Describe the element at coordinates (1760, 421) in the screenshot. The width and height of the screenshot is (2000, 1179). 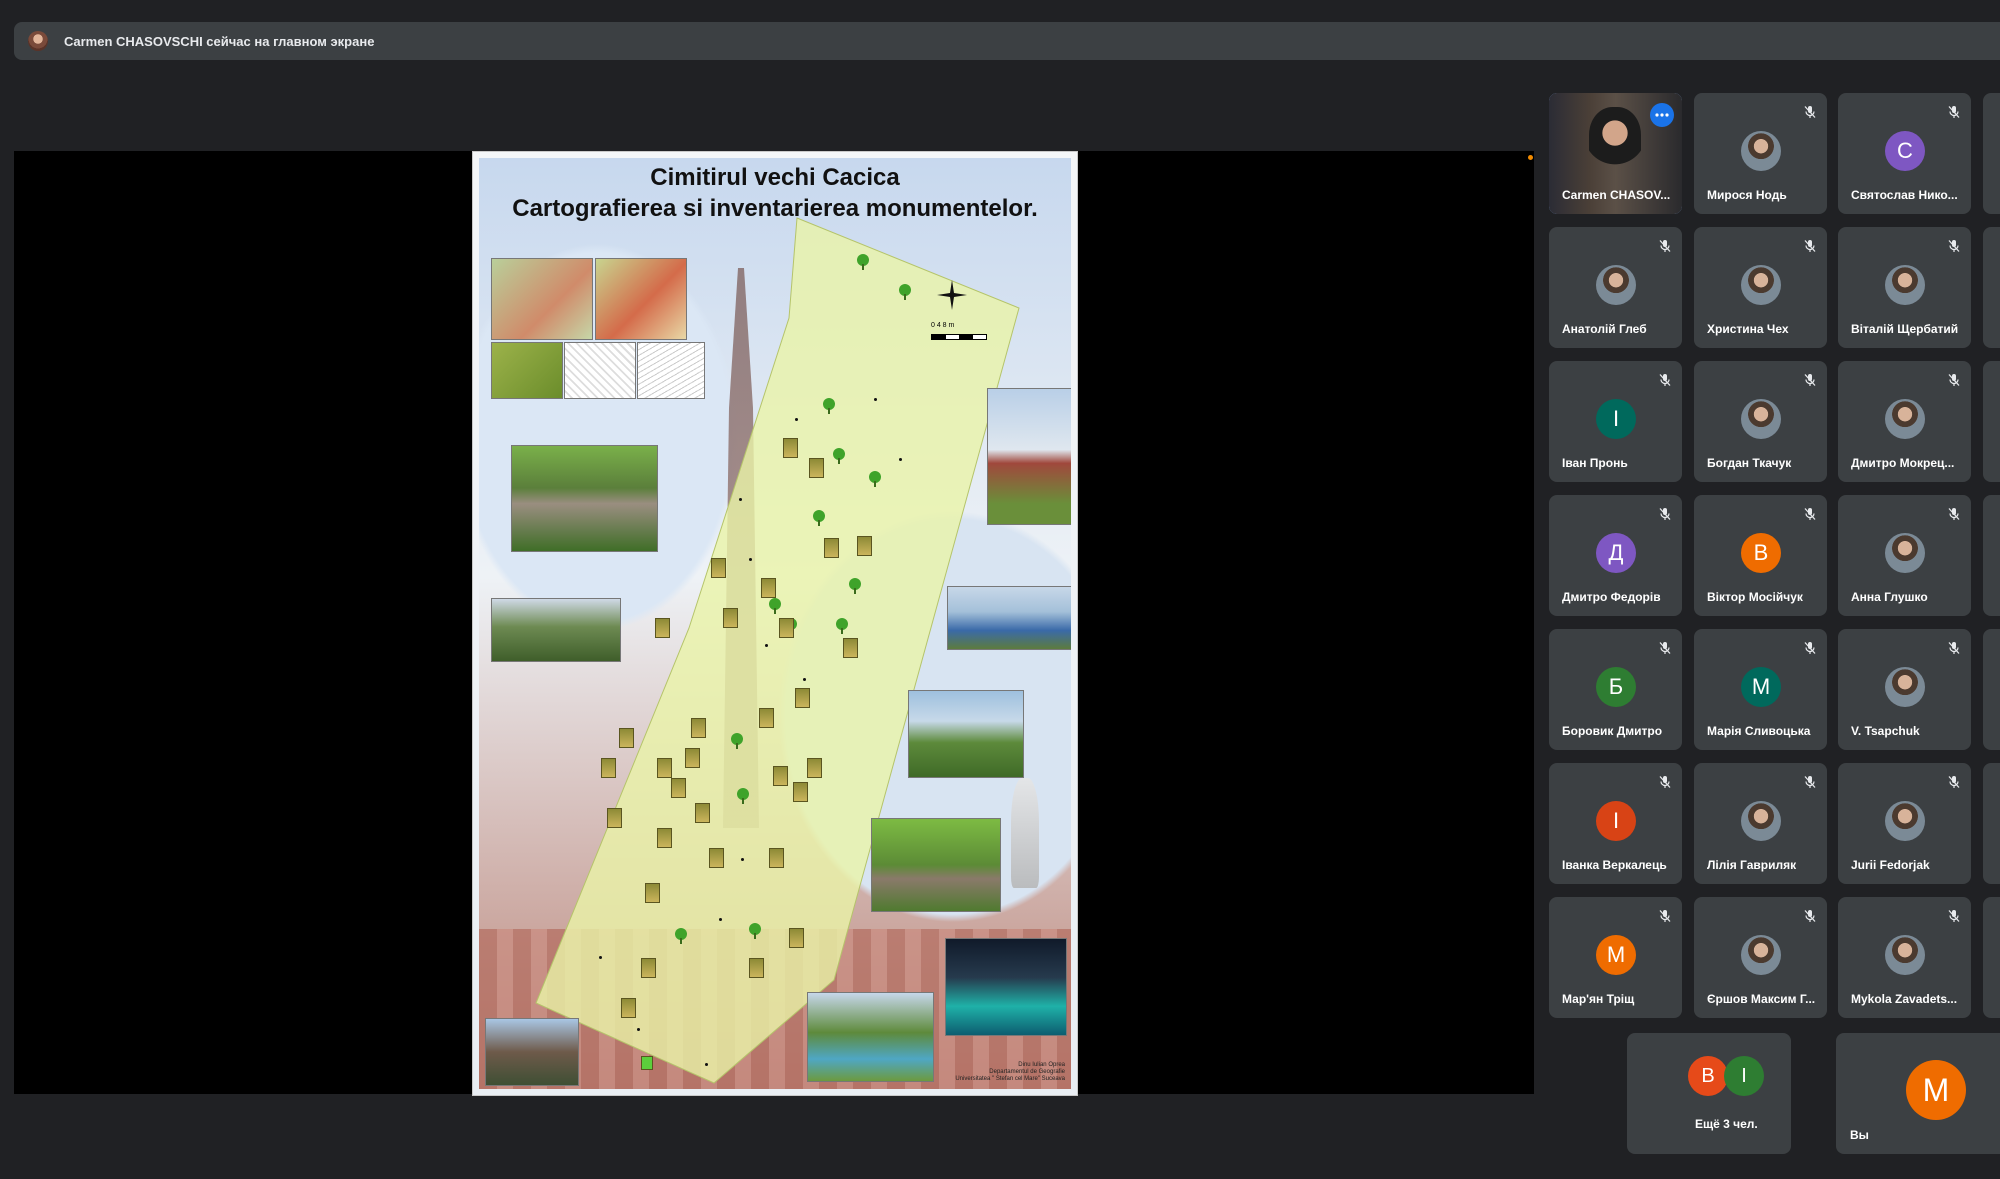
I see `participant-tile: Богдан Ткачук` at that location.